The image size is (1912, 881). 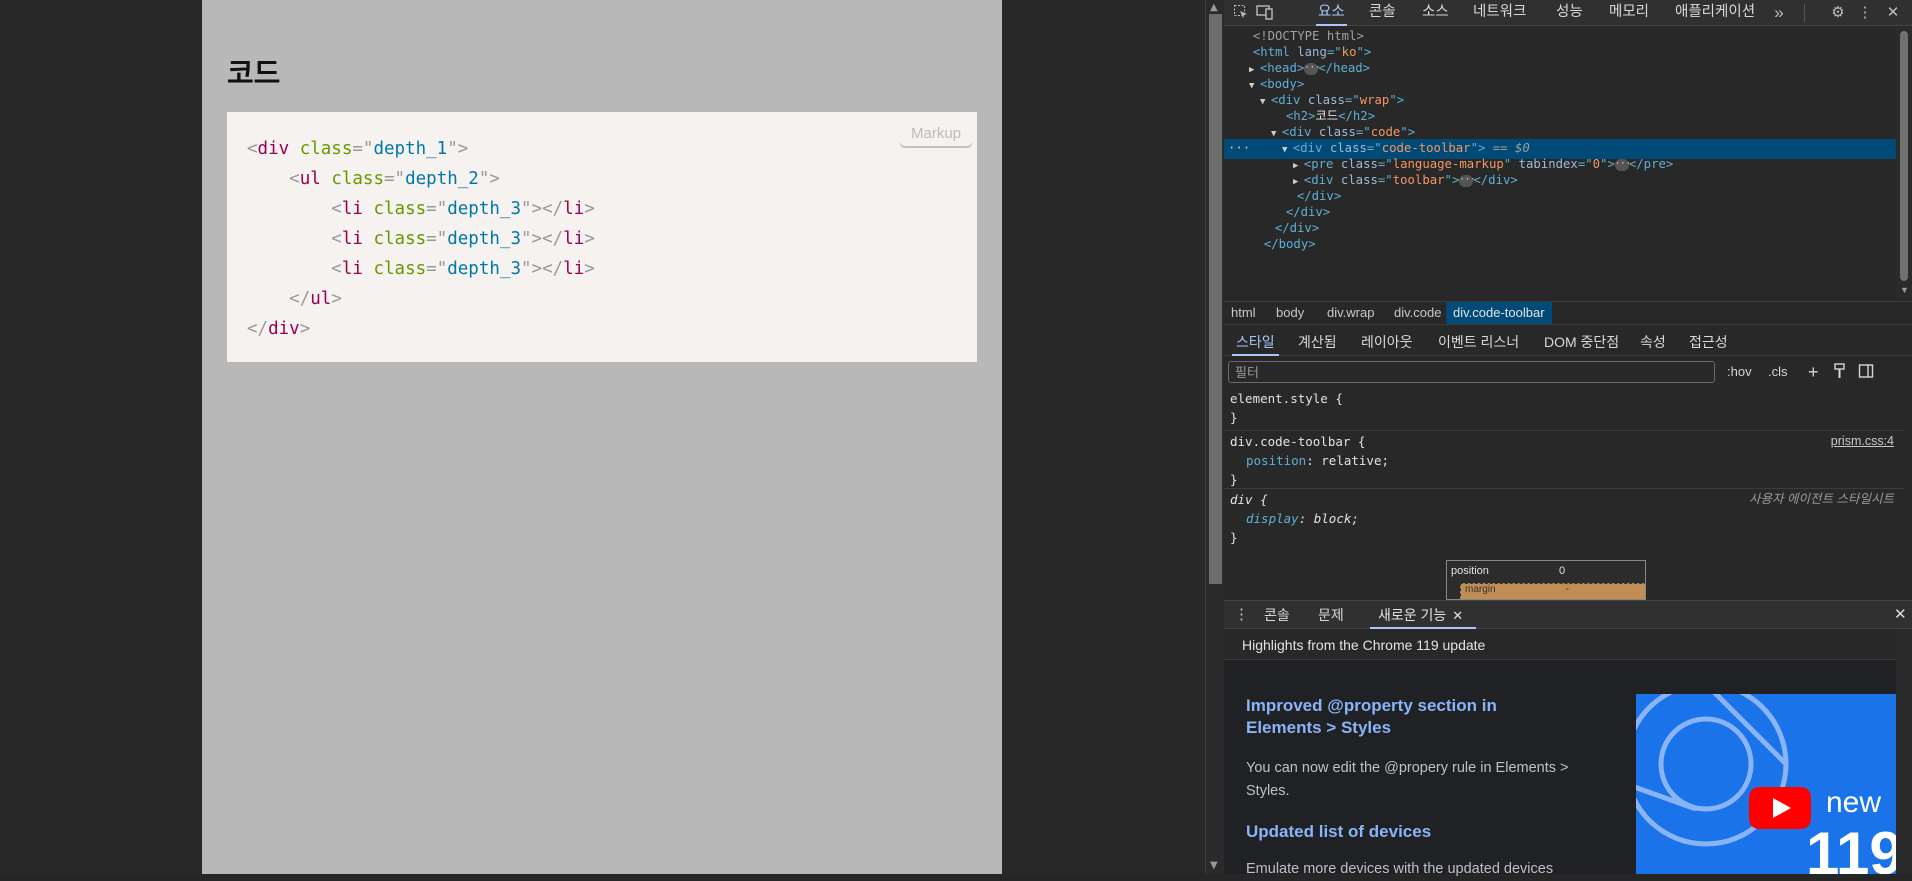 What do you see at coordinates (1302, 518) in the screenshot?
I see `rule-declaration: display: block;` at bounding box center [1302, 518].